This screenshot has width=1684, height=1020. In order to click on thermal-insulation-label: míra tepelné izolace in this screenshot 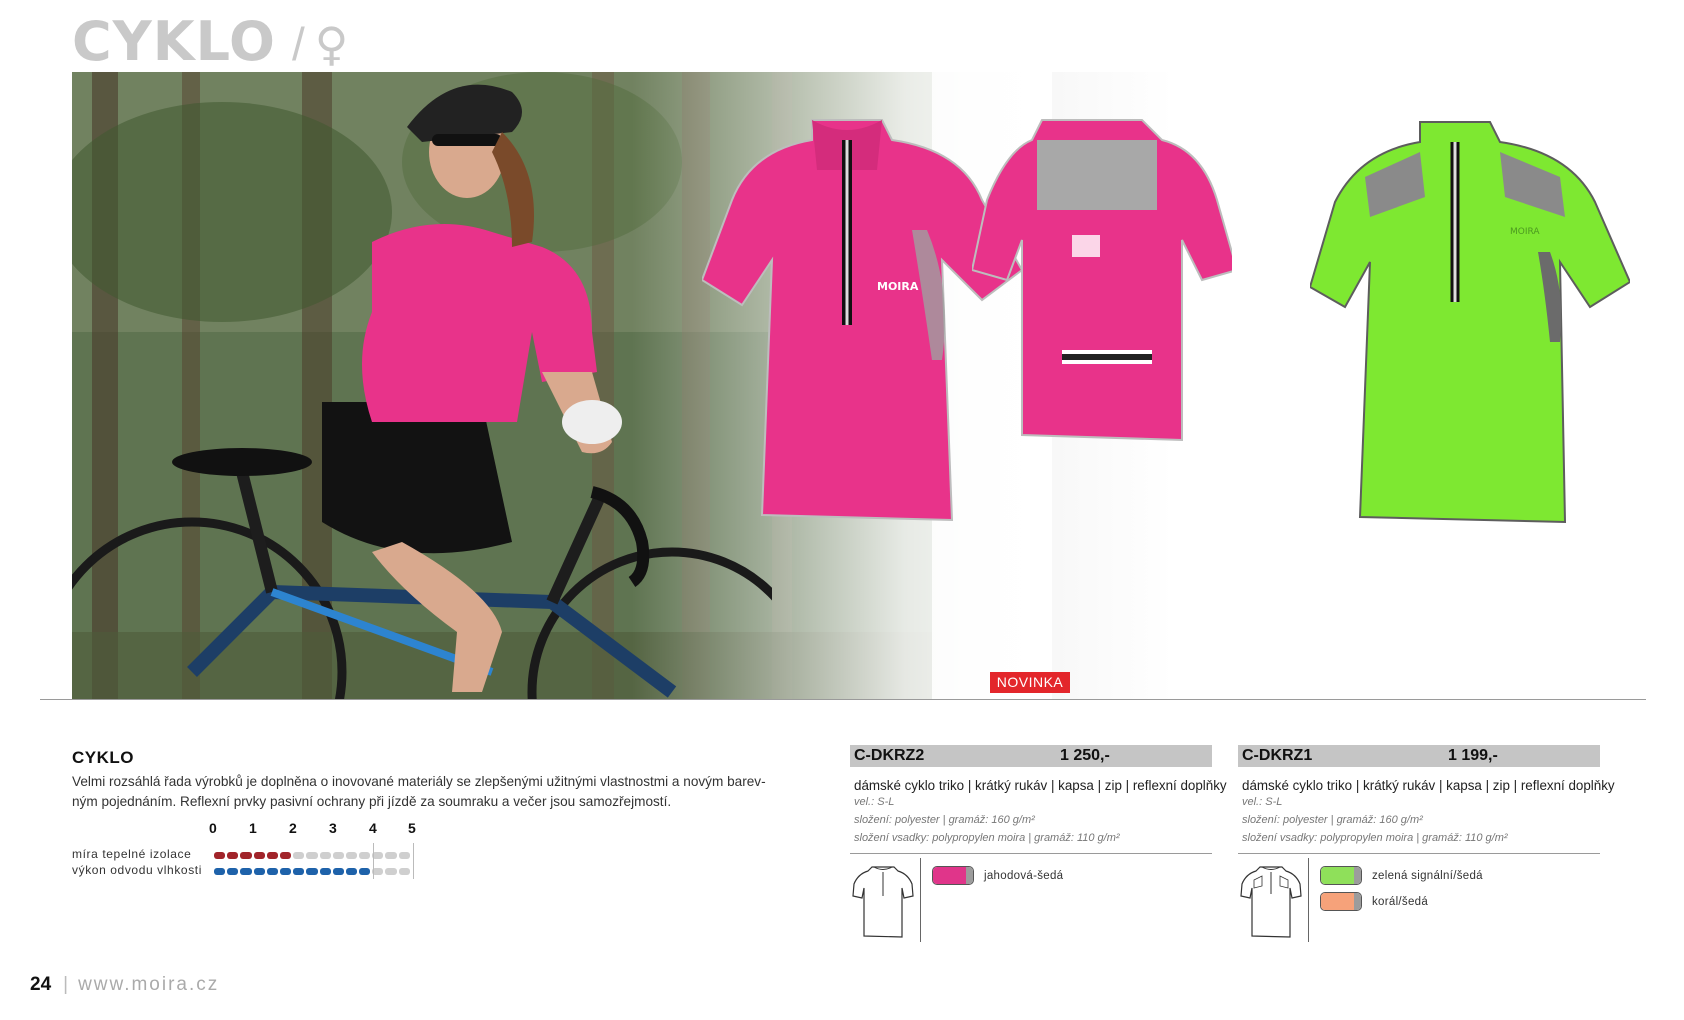, I will do `click(132, 854)`.